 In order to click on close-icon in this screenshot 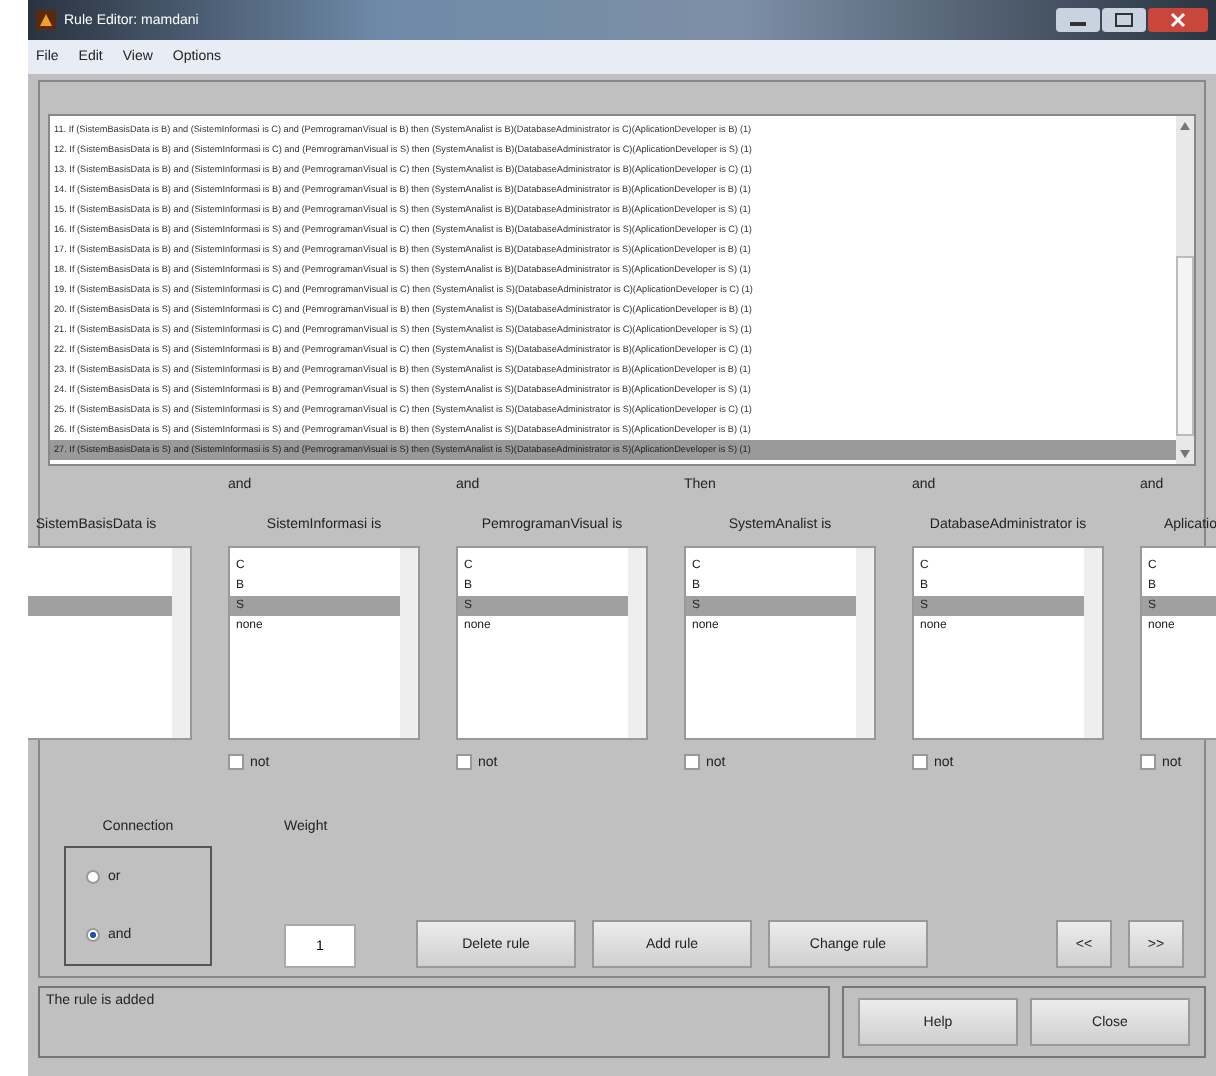, I will do `click(1178, 20)`.